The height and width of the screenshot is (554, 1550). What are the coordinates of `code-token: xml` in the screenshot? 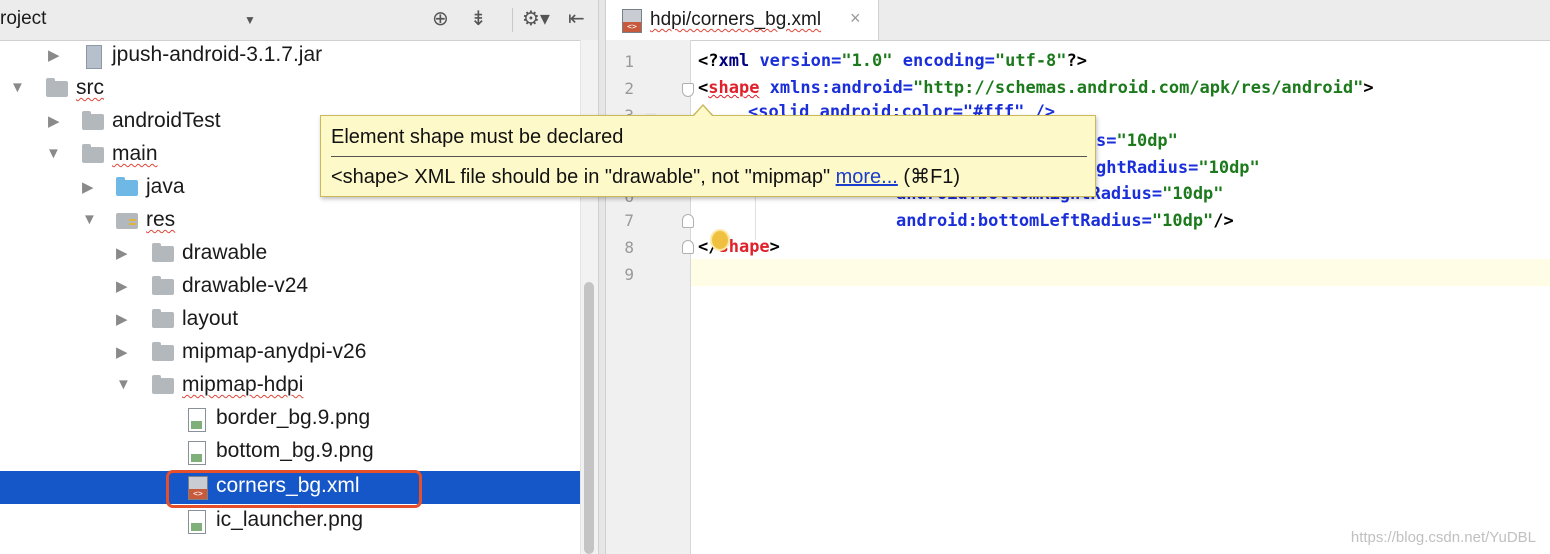 It's located at (734, 61).